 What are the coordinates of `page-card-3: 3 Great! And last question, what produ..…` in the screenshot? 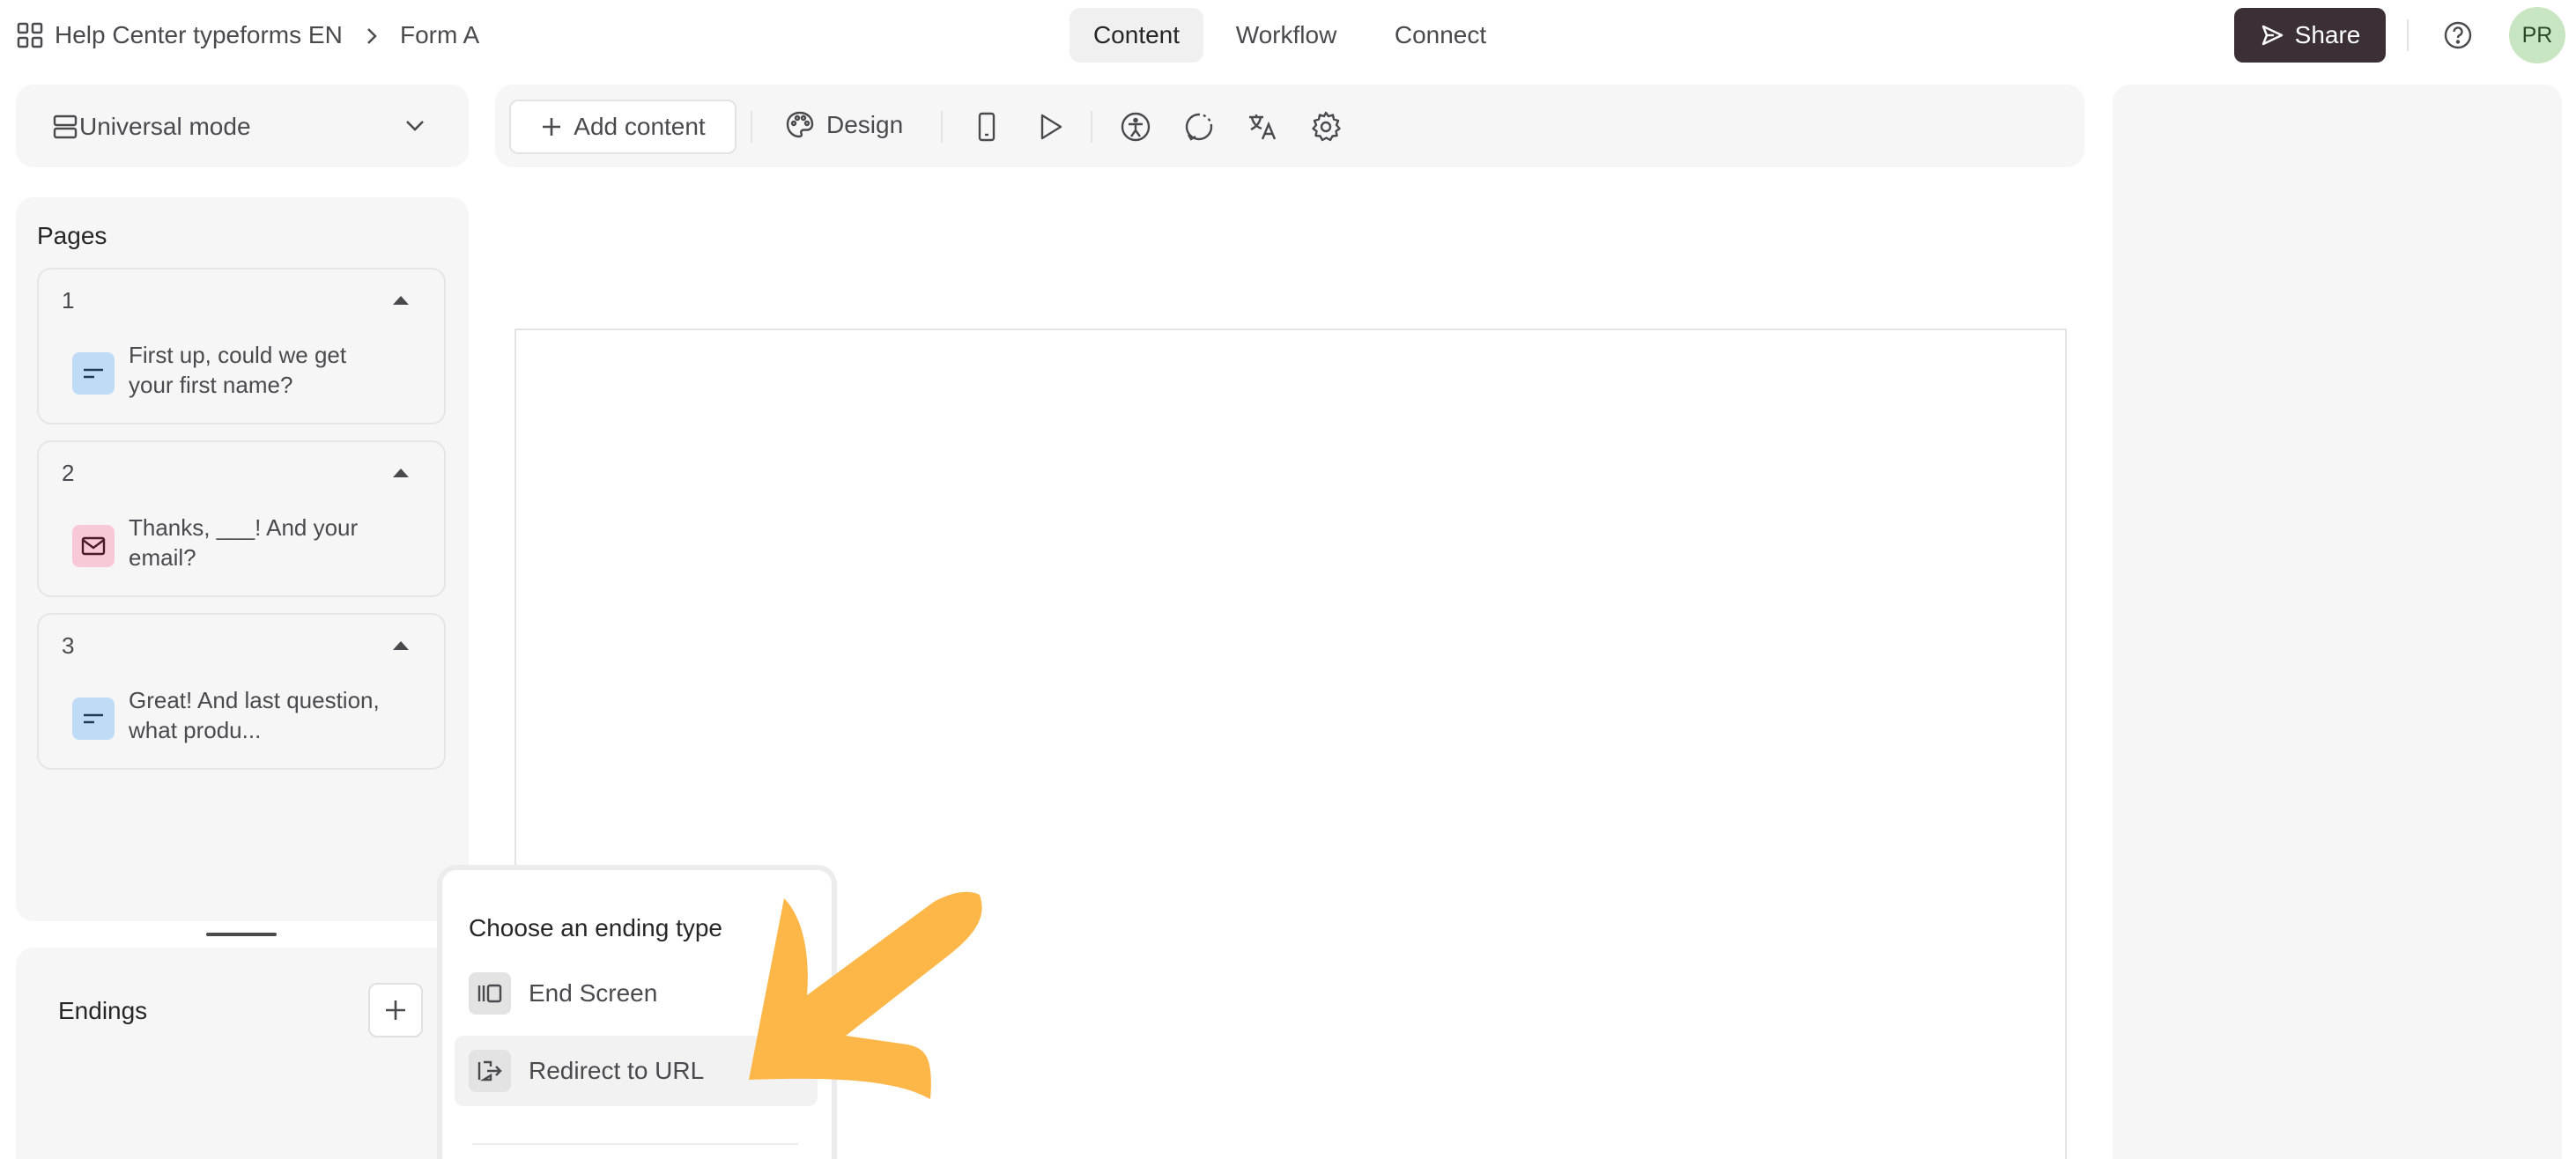 It's located at (241, 691).